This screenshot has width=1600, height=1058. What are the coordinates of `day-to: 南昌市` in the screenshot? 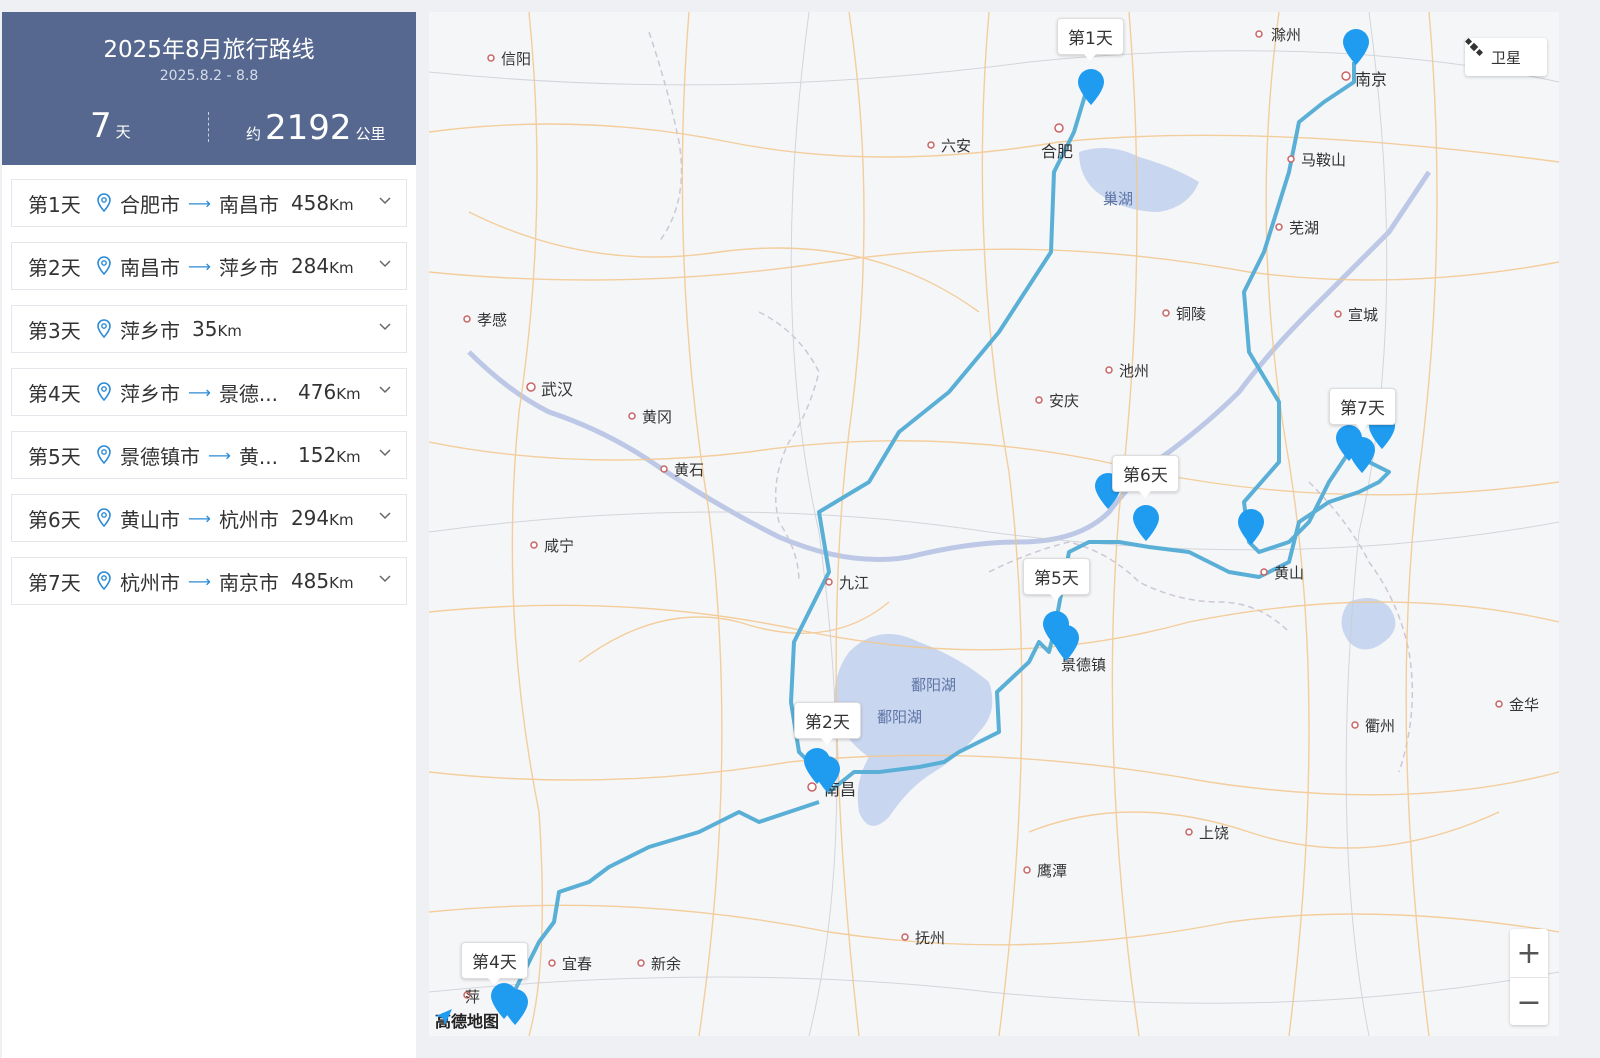 It's located at (248, 204).